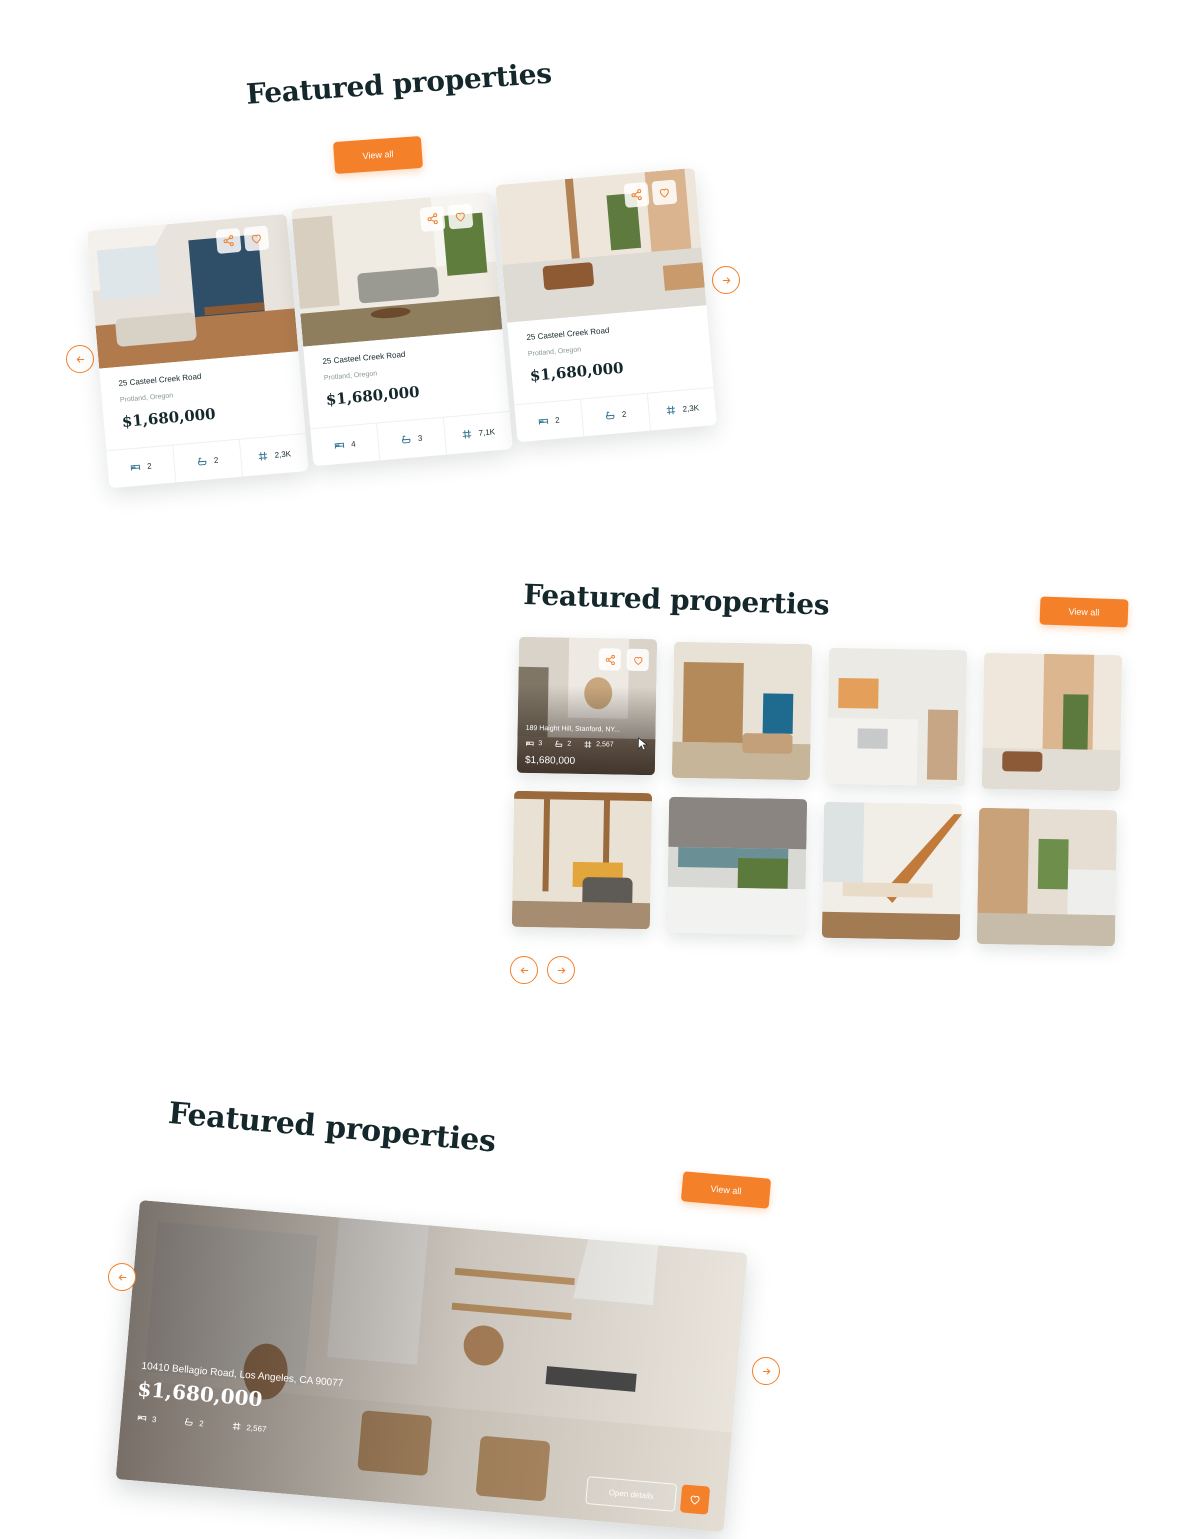  I want to click on property-stats: 3 2 2,567, so click(569, 744).